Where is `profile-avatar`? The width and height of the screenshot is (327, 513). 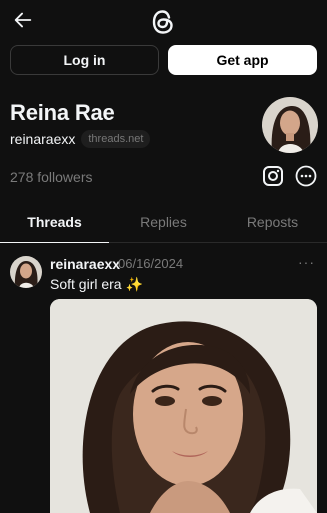 profile-avatar is located at coordinates (290, 125).